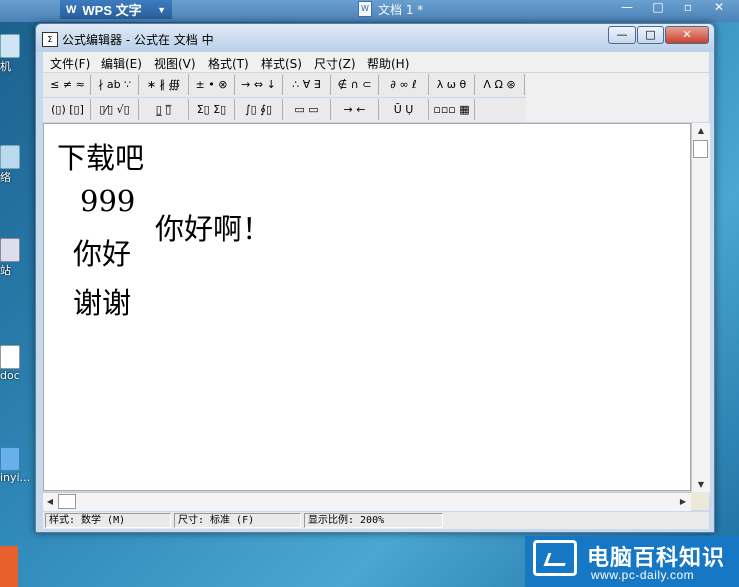  I want to click on desktop-icon-label: 络, so click(5, 177).